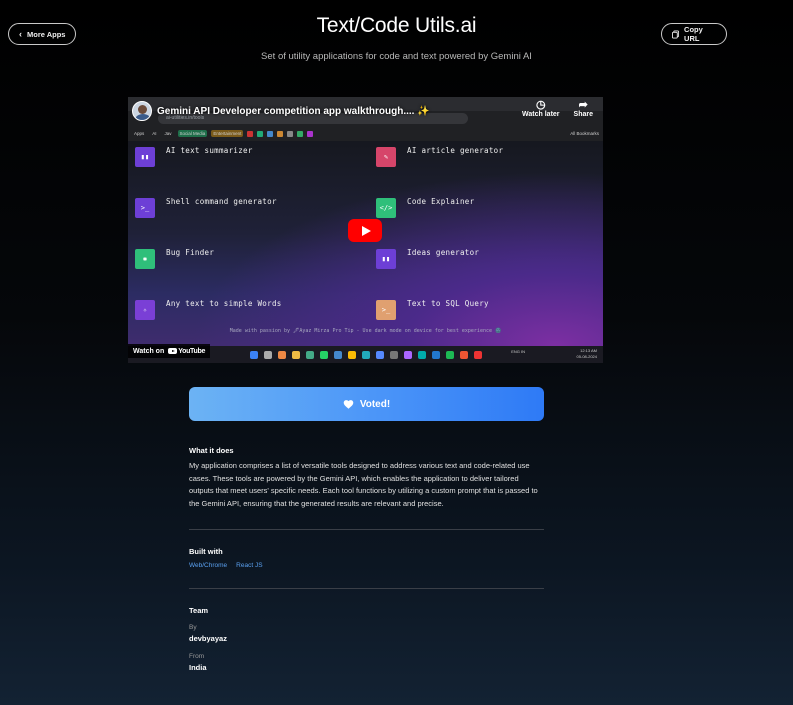 The width and height of the screenshot is (793, 705). Describe the element at coordinates (249, 565) in the screenshot. I see `tech-tag: React JS` at that location.